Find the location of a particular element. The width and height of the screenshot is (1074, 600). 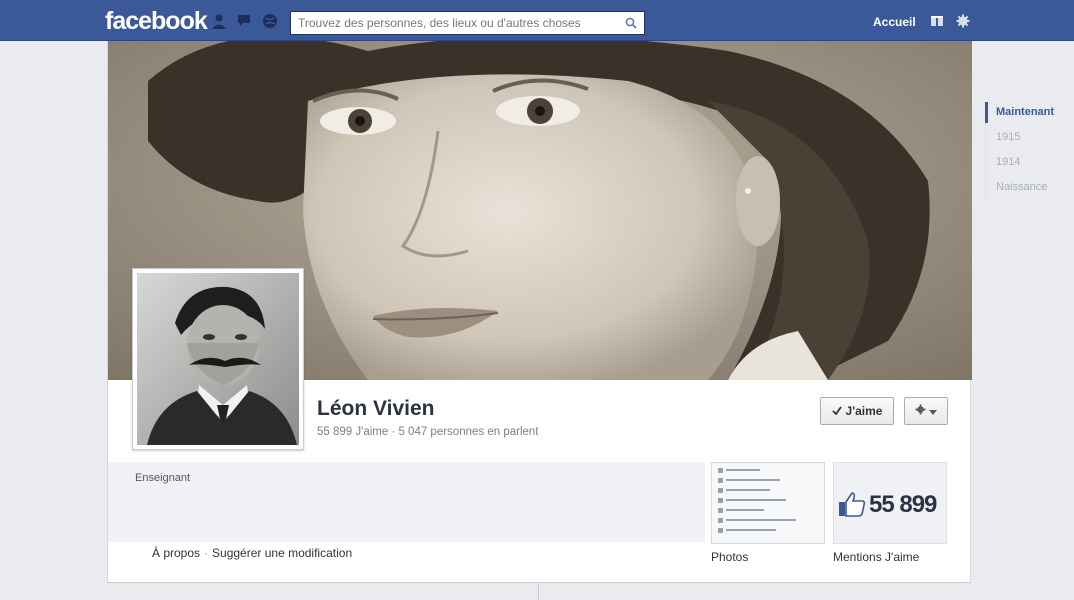

search-button is located at coordinates (631, 23).